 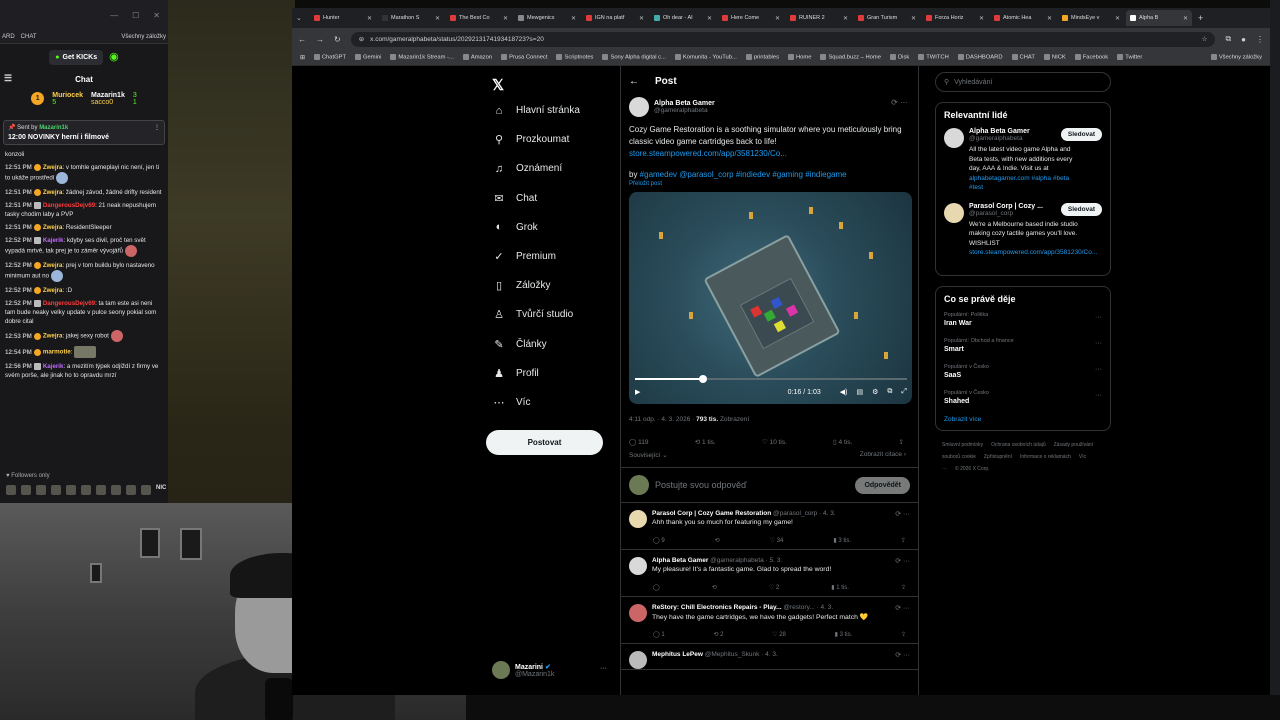 What do you see at coordinates (1023, 345) in the screenshot?
I see `trend-item: Populární: Obchod a finance Smart ···` at bounding box center [1023, 345].